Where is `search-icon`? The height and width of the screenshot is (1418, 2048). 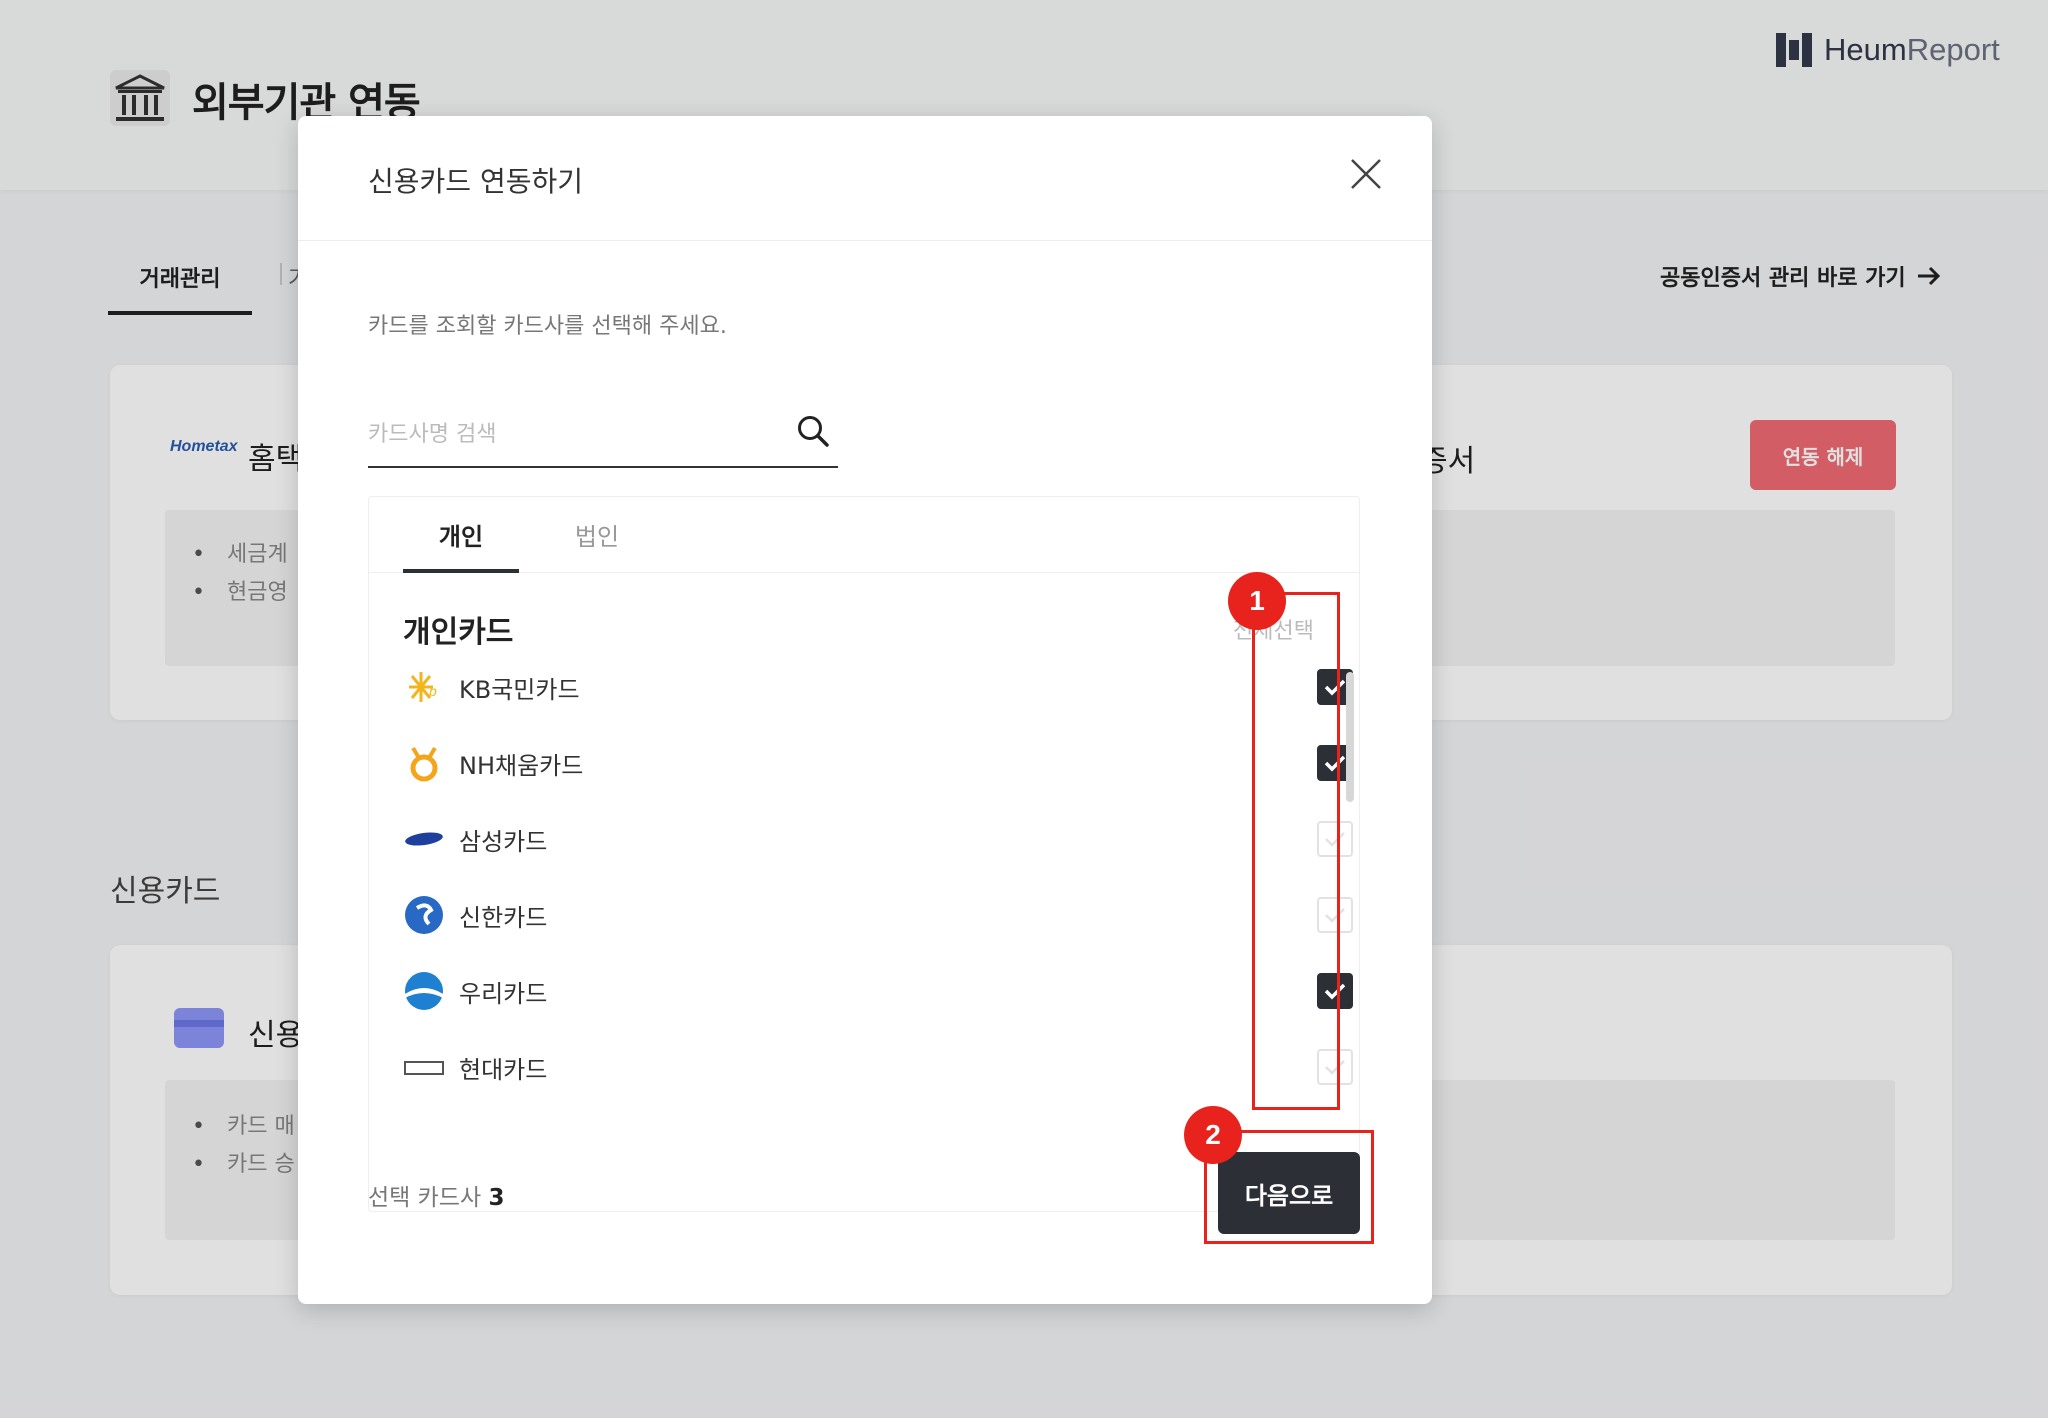
search-icon is located at coordinates (813, 431).